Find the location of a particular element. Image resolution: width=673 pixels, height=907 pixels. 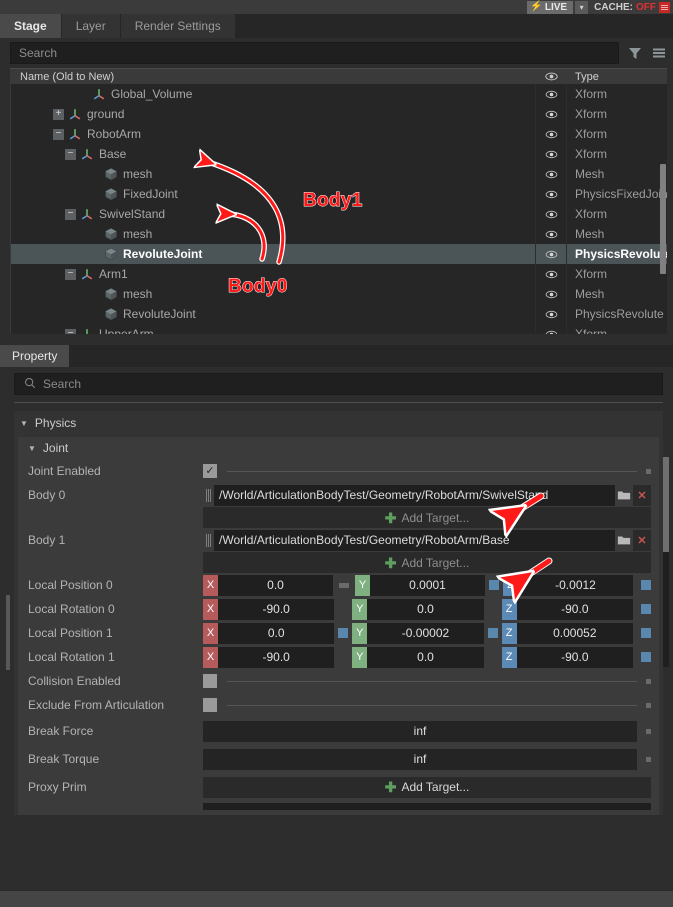

key-indicator-dim is located at coordinates (344, 585).